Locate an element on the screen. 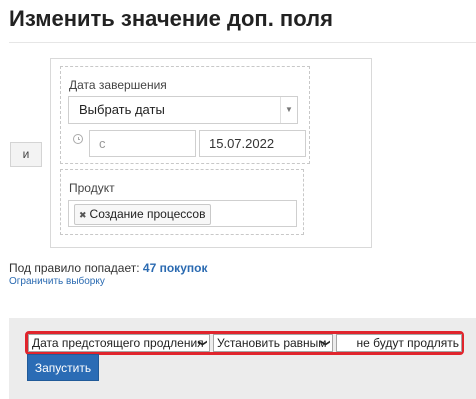 The width and height of the screenshot is (476, 399). chevron-down-icon: ▼ is located at coordinates (288, 110).